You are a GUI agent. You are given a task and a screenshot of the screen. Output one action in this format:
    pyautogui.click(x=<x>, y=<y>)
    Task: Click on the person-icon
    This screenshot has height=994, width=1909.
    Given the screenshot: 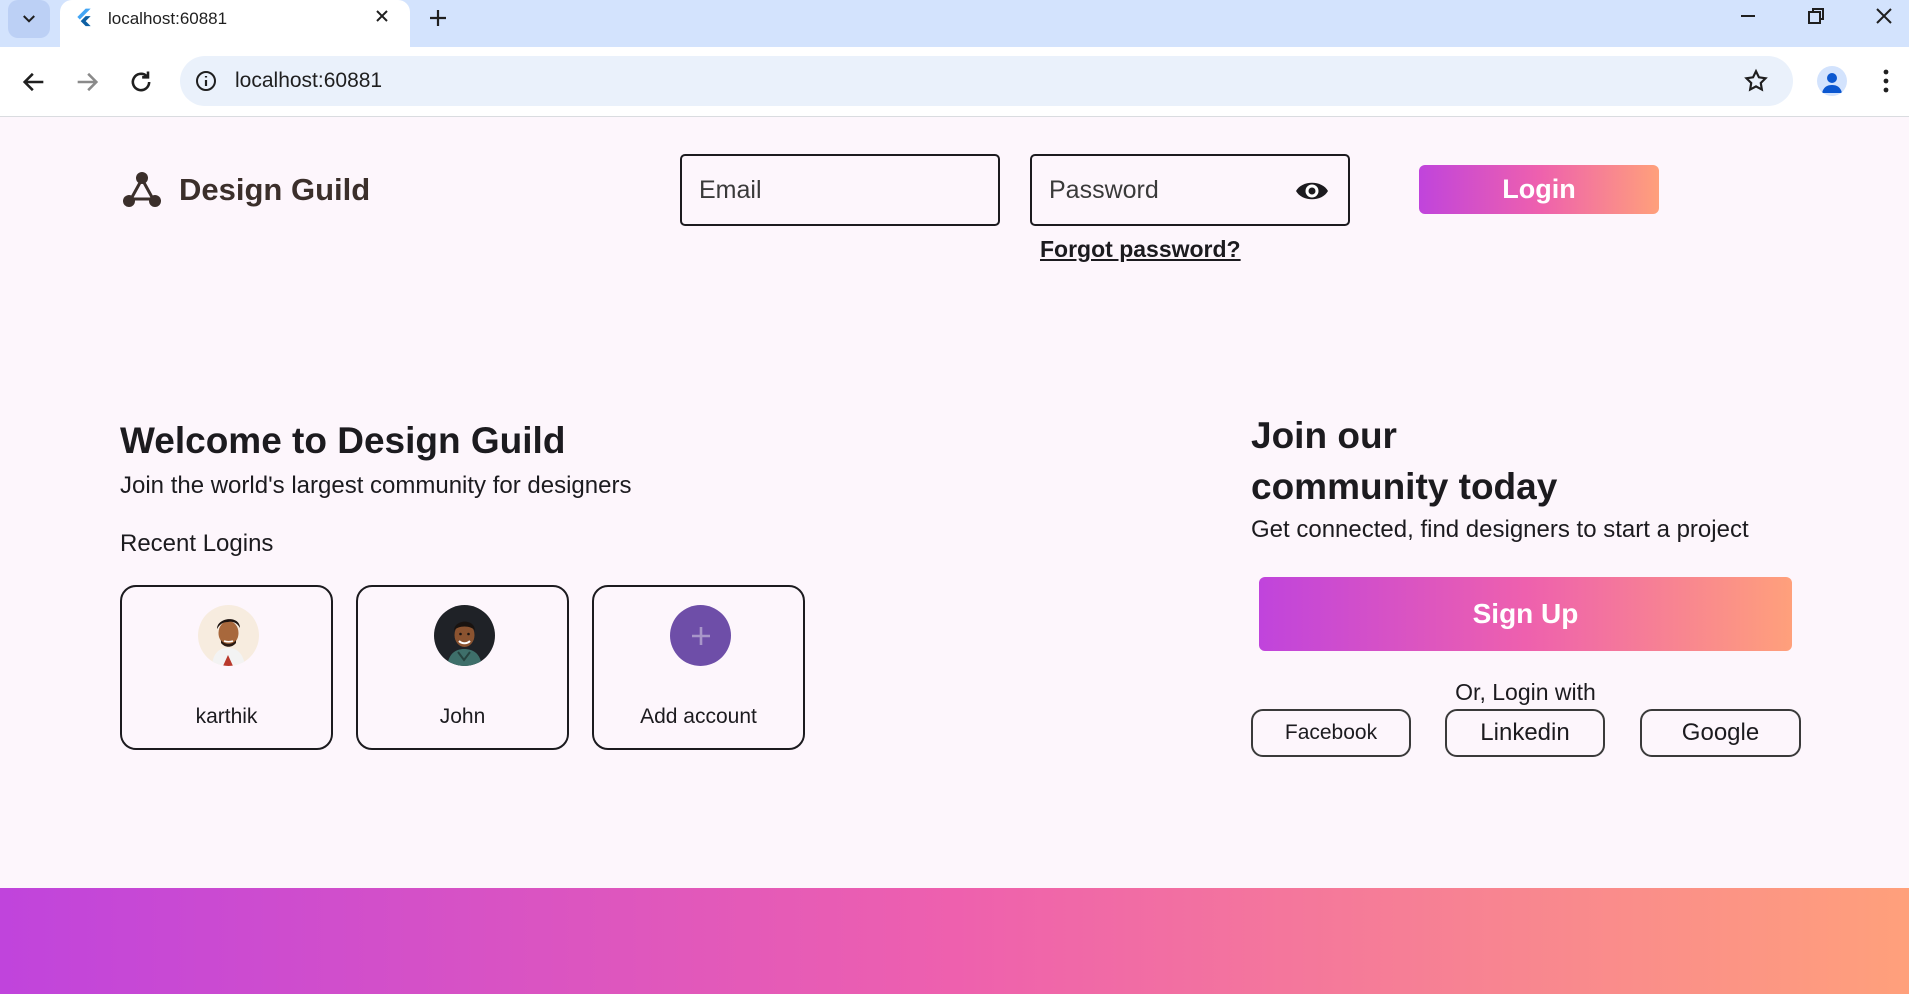 What is the action you would take?
    pyautogui.click(x=1832, y=83)
    